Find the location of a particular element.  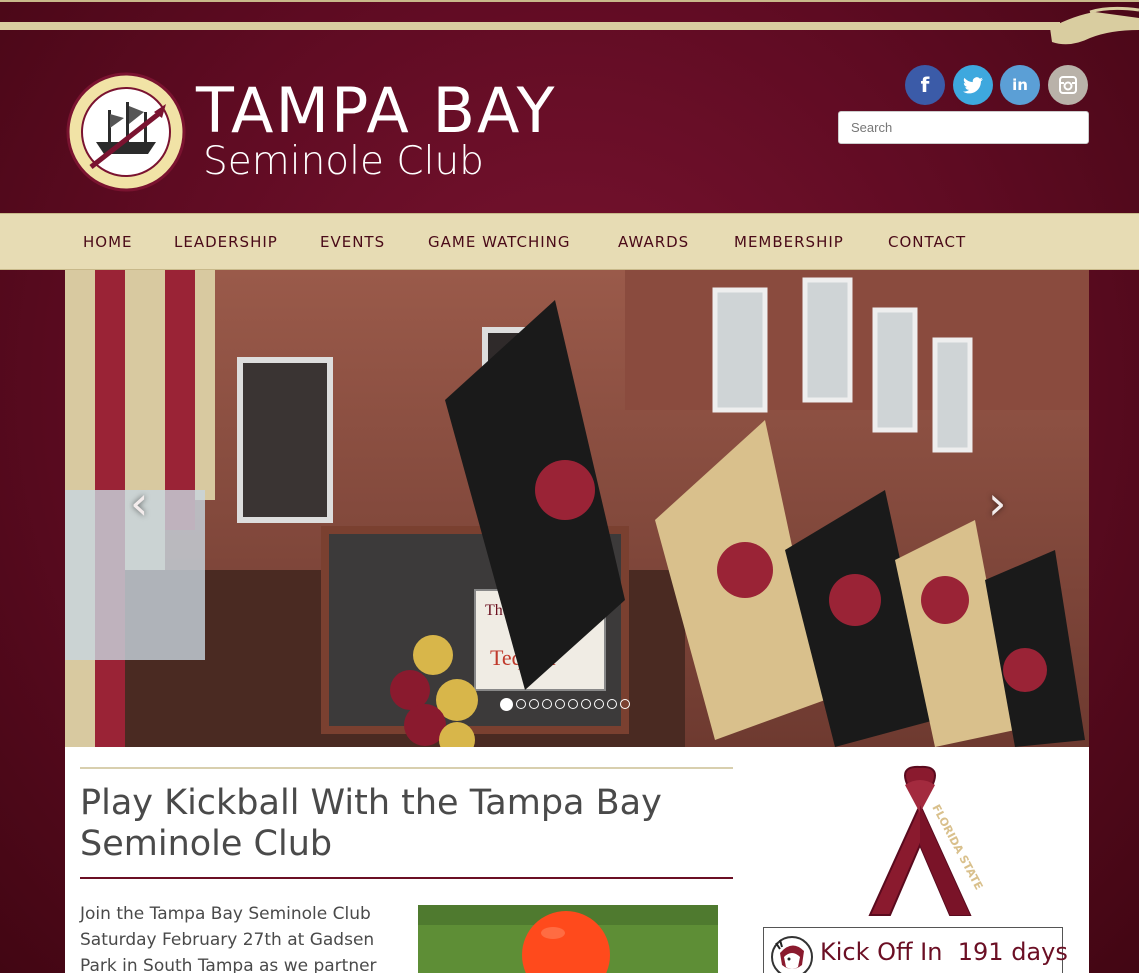

nav-item-contact: CONTACT is located at coordinates (927, 242).